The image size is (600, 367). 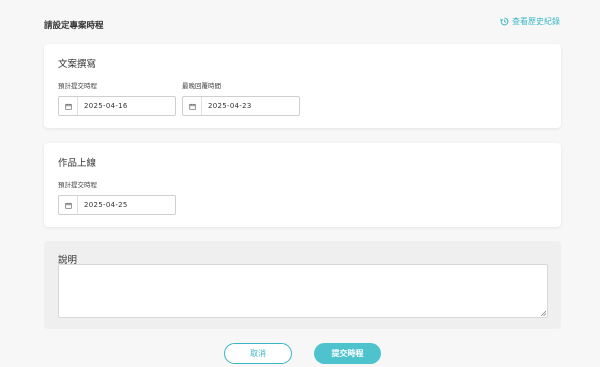 I want to click on date-input: 2025-04-25, so click(x=117, y=205).